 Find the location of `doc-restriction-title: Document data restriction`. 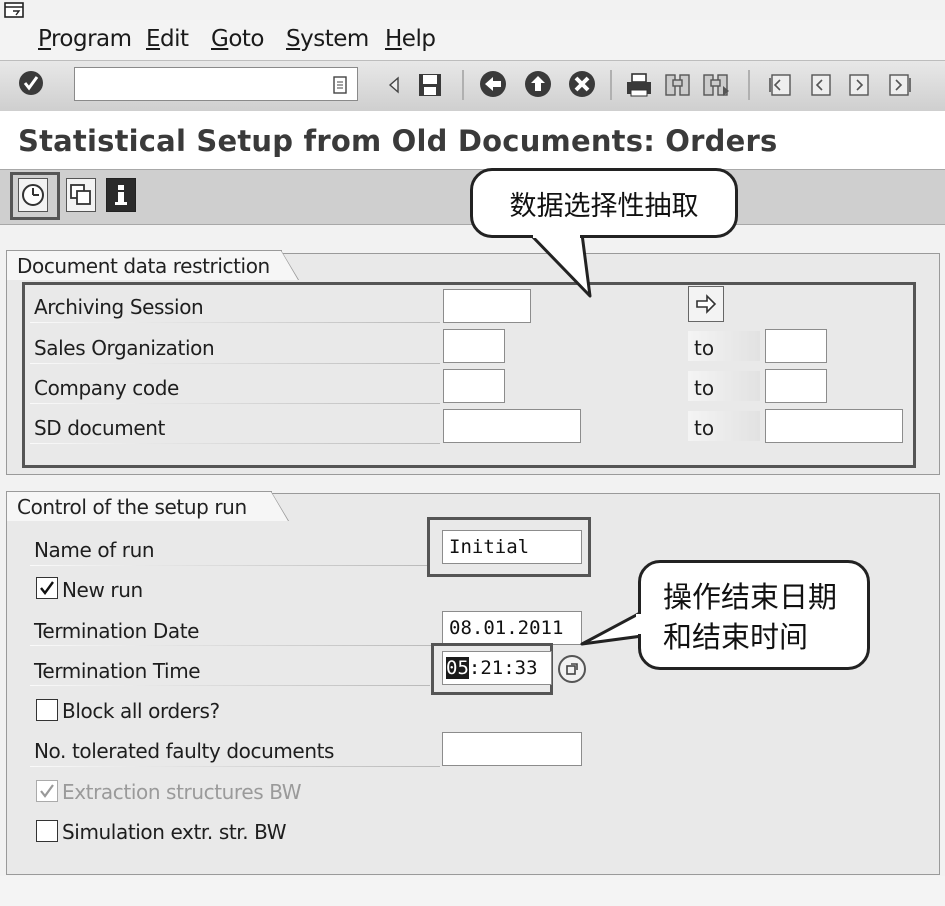

doc-restriction-title: Document data restriction is located at coordinates (152, 265).